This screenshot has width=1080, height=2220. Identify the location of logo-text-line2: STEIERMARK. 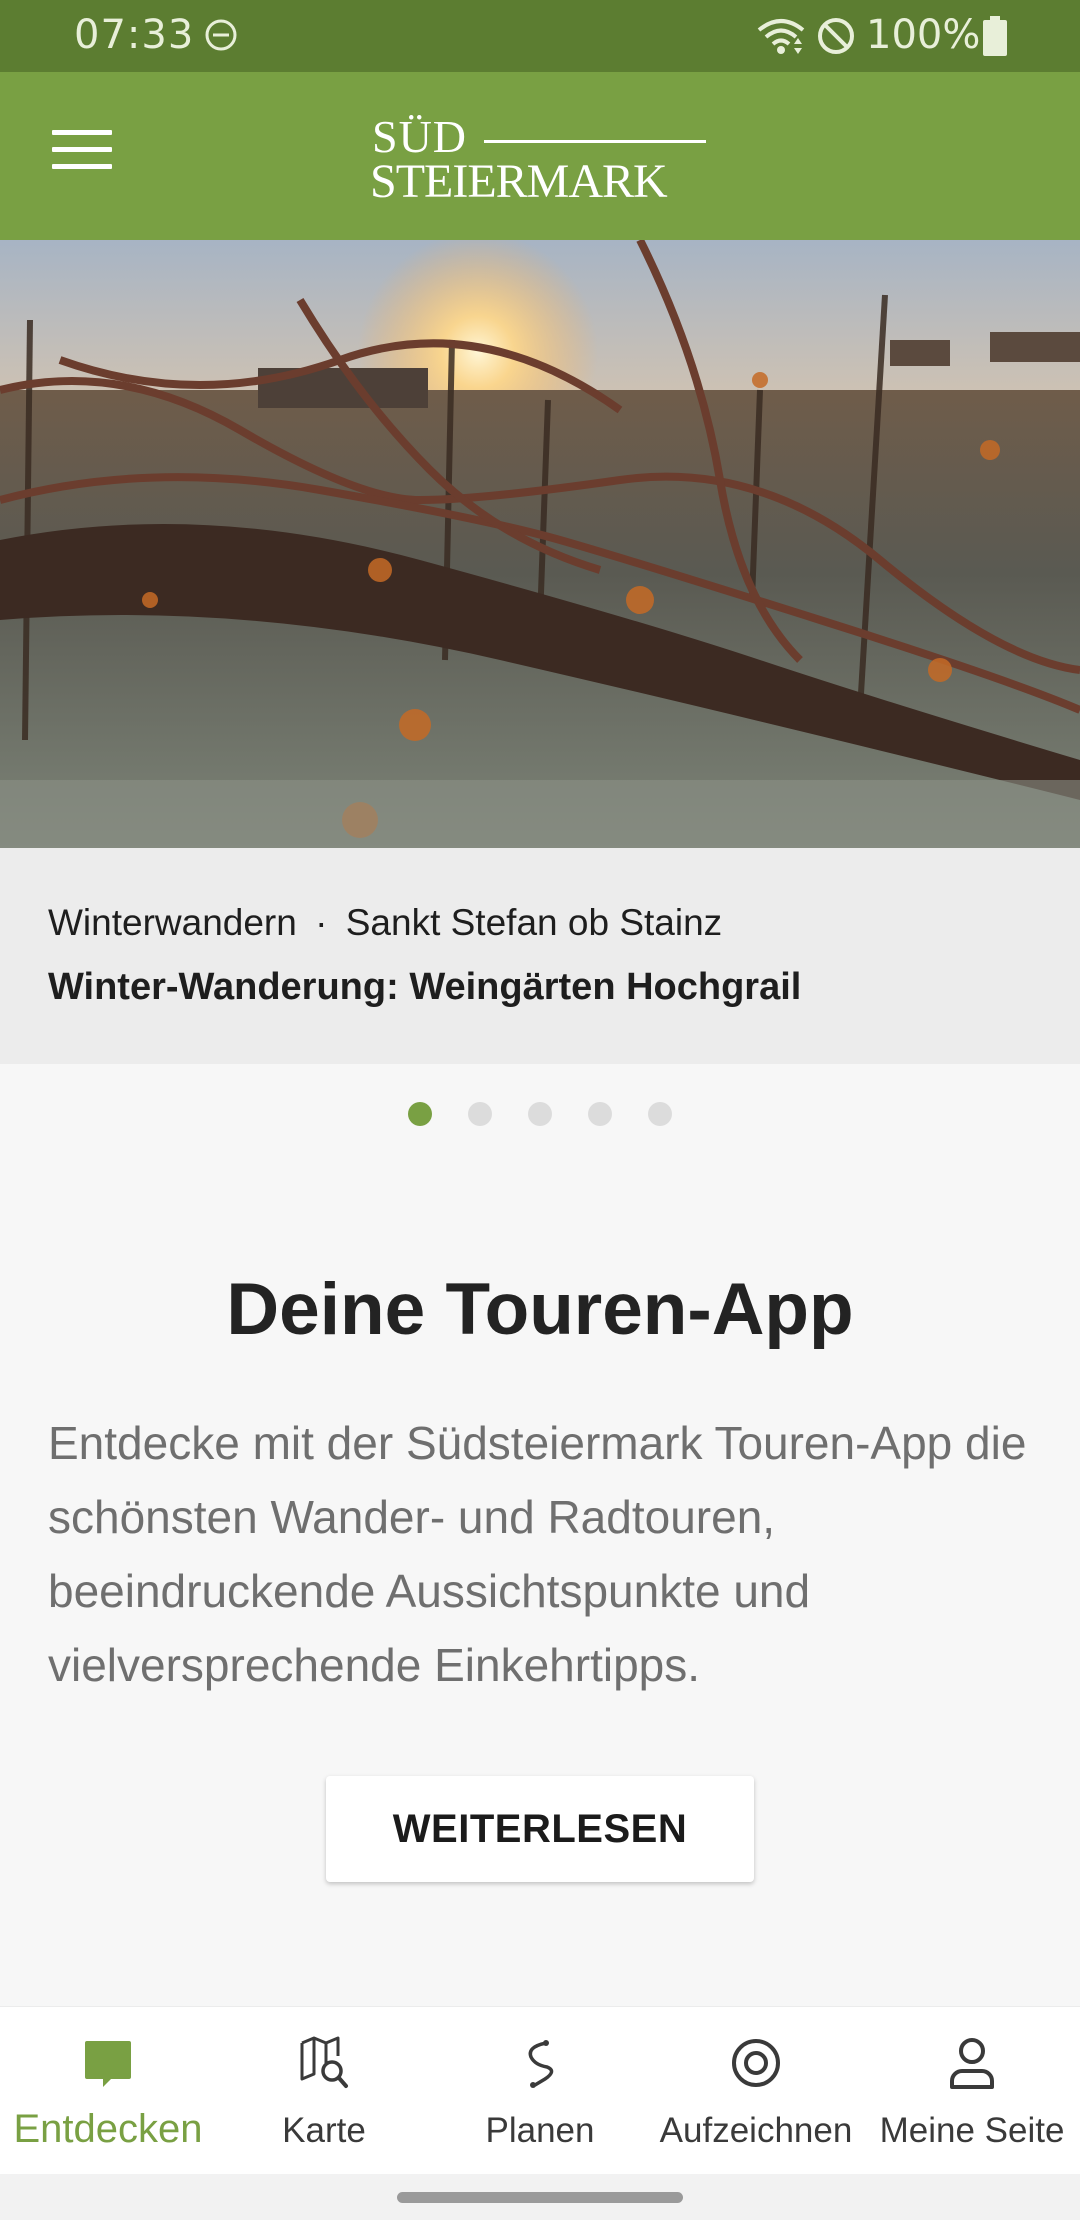
(519, 181).